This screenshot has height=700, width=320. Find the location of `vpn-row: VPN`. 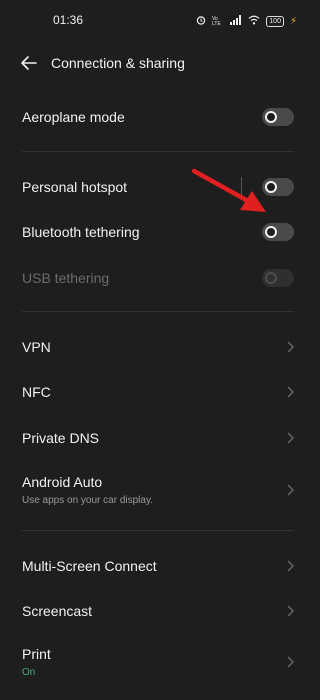

vpn-row: VPN is located at coordinates (157, 347).